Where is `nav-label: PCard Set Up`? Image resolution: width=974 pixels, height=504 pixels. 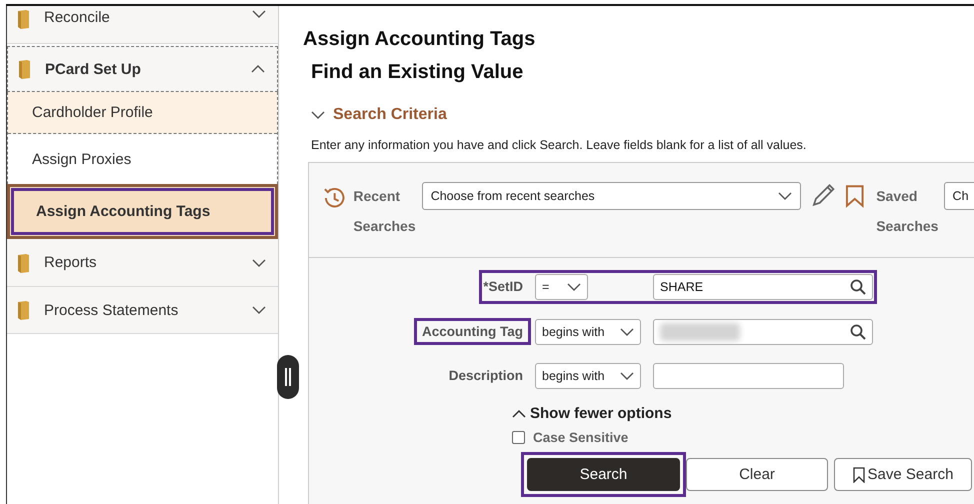 nav-label: PCard Set Up is located at coordinates (93, 69).